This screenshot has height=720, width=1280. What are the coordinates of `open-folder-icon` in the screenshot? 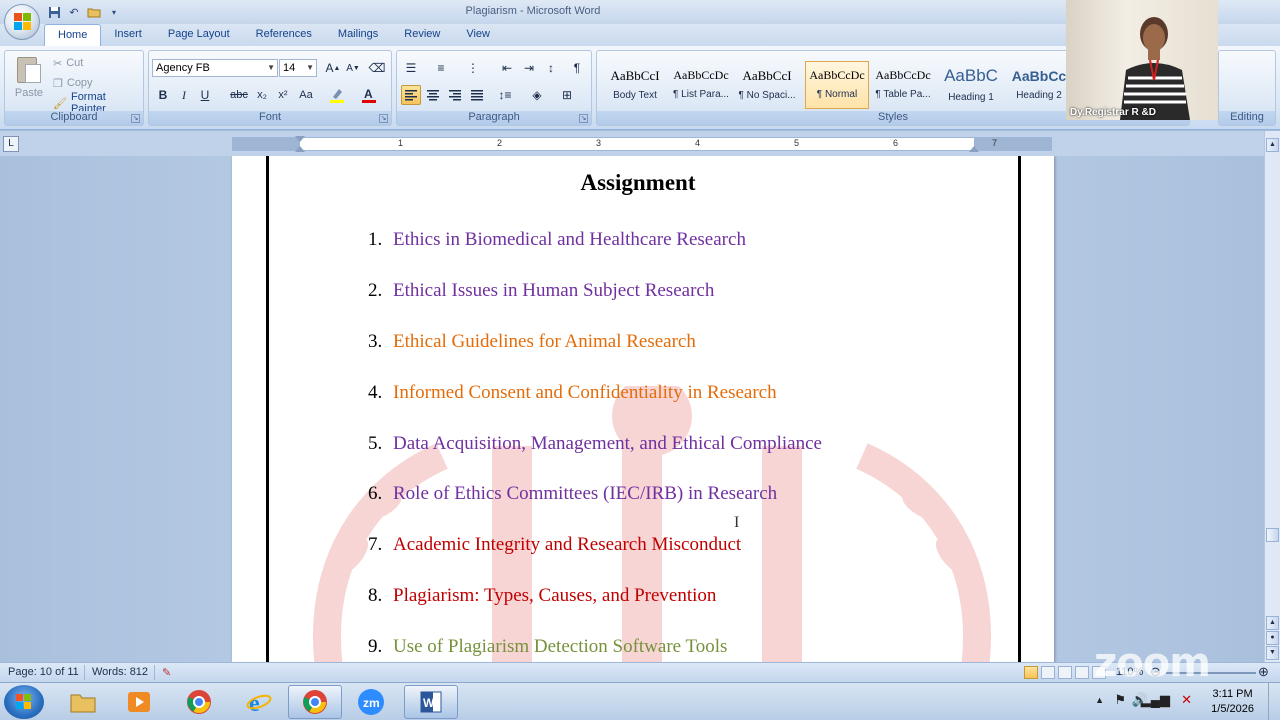 It's located at (94, 12).